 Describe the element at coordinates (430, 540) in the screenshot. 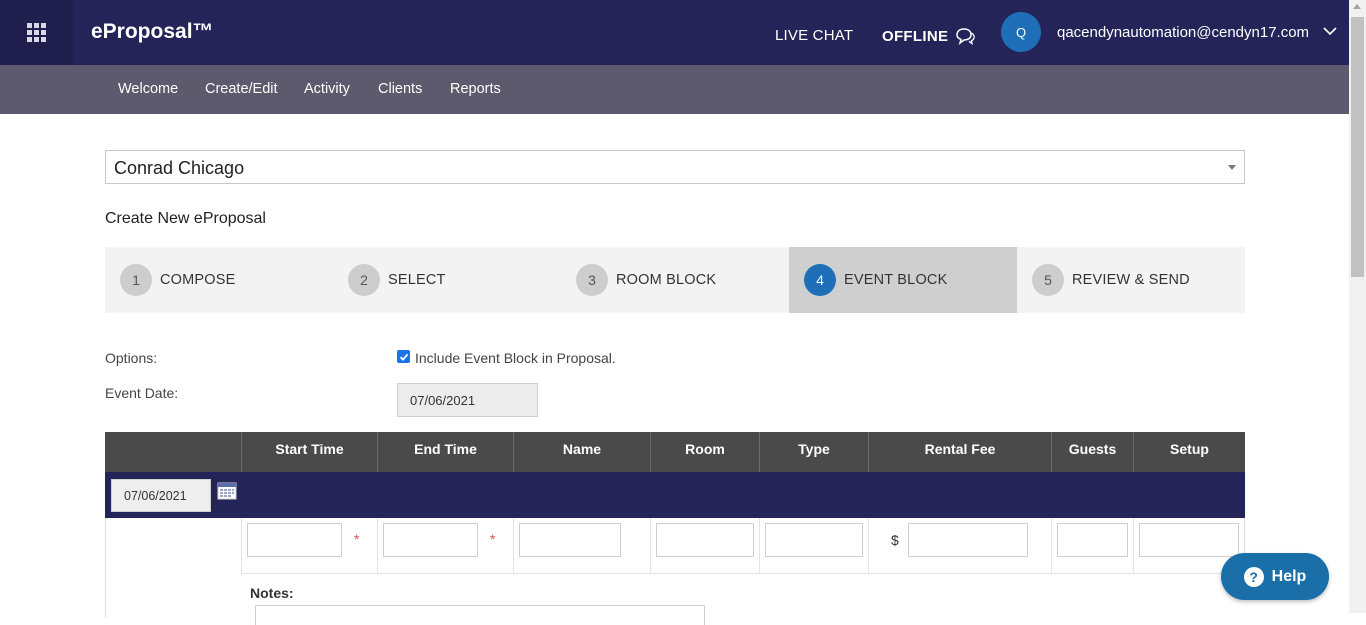

I see `end-time-input` at that location.